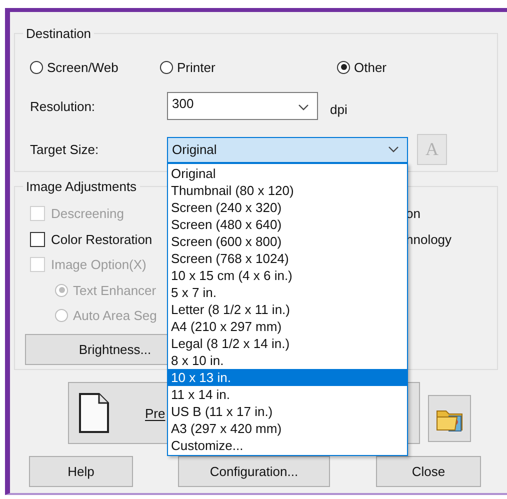  Describe the element at coordinates (287, 173) in the screenshot. I see `list-item: Original` at that location.